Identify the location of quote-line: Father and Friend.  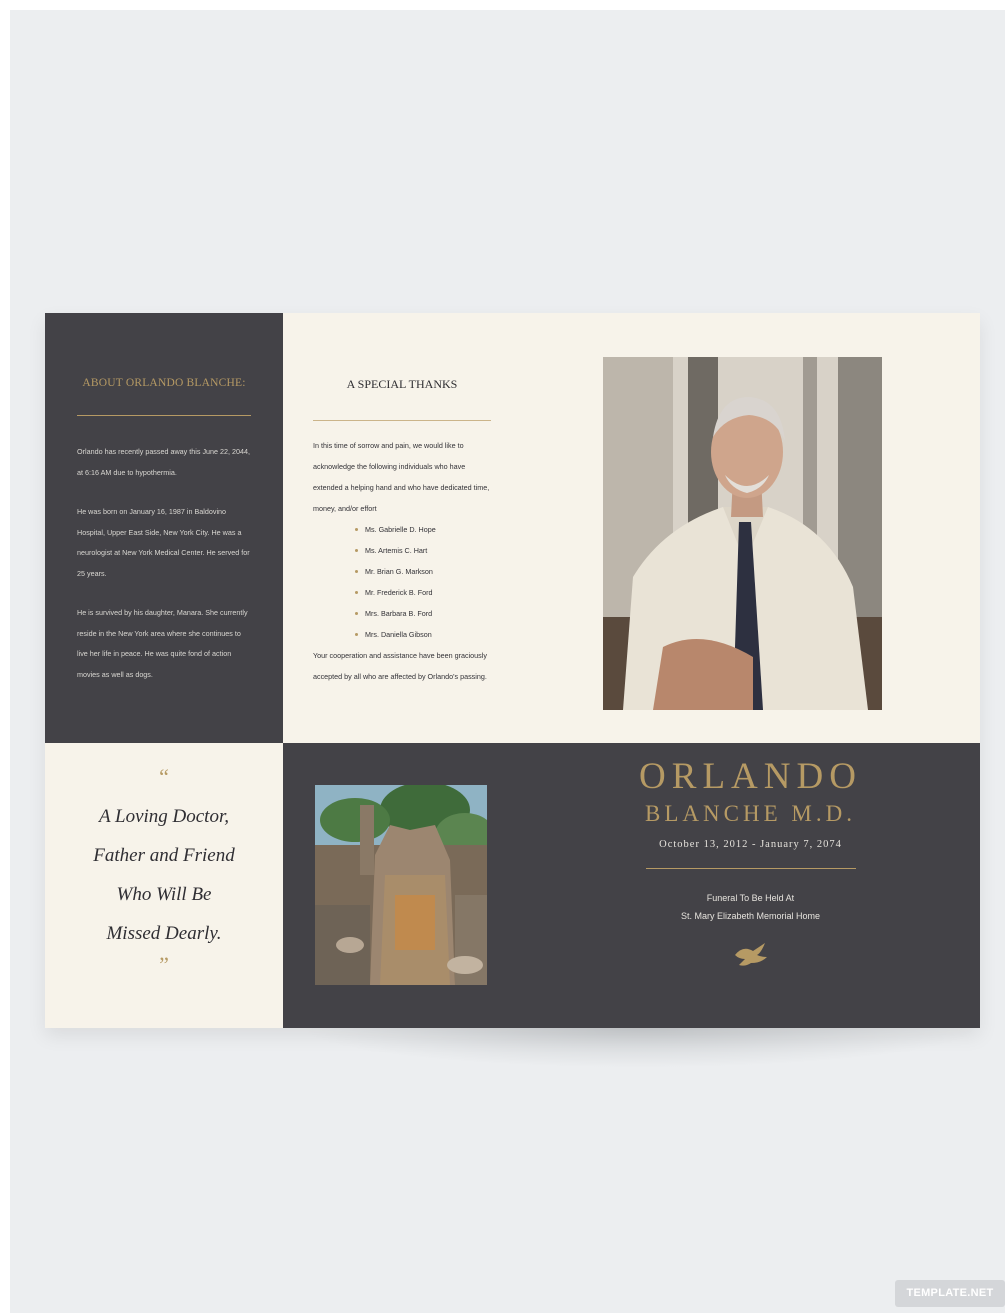
(164, 855).